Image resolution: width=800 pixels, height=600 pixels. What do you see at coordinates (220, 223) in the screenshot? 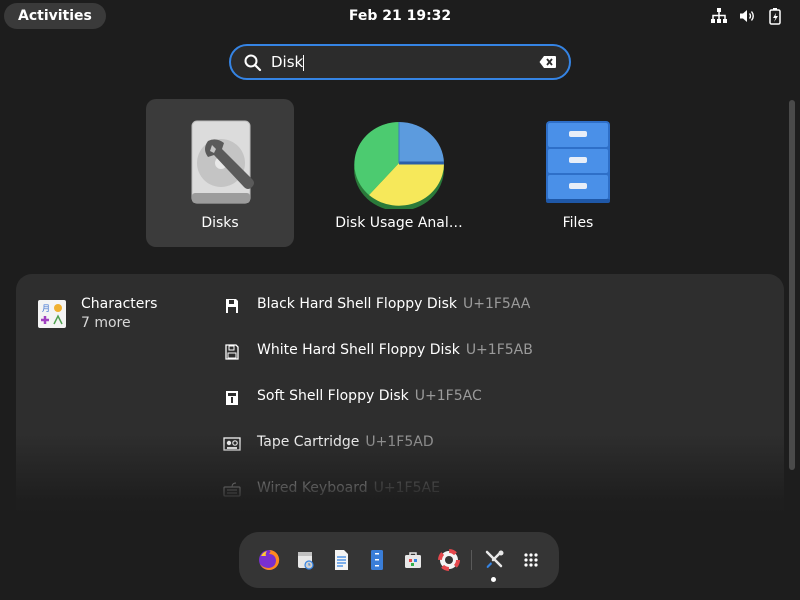
I see `app-label: Disks` at bounding box center [220, 223].